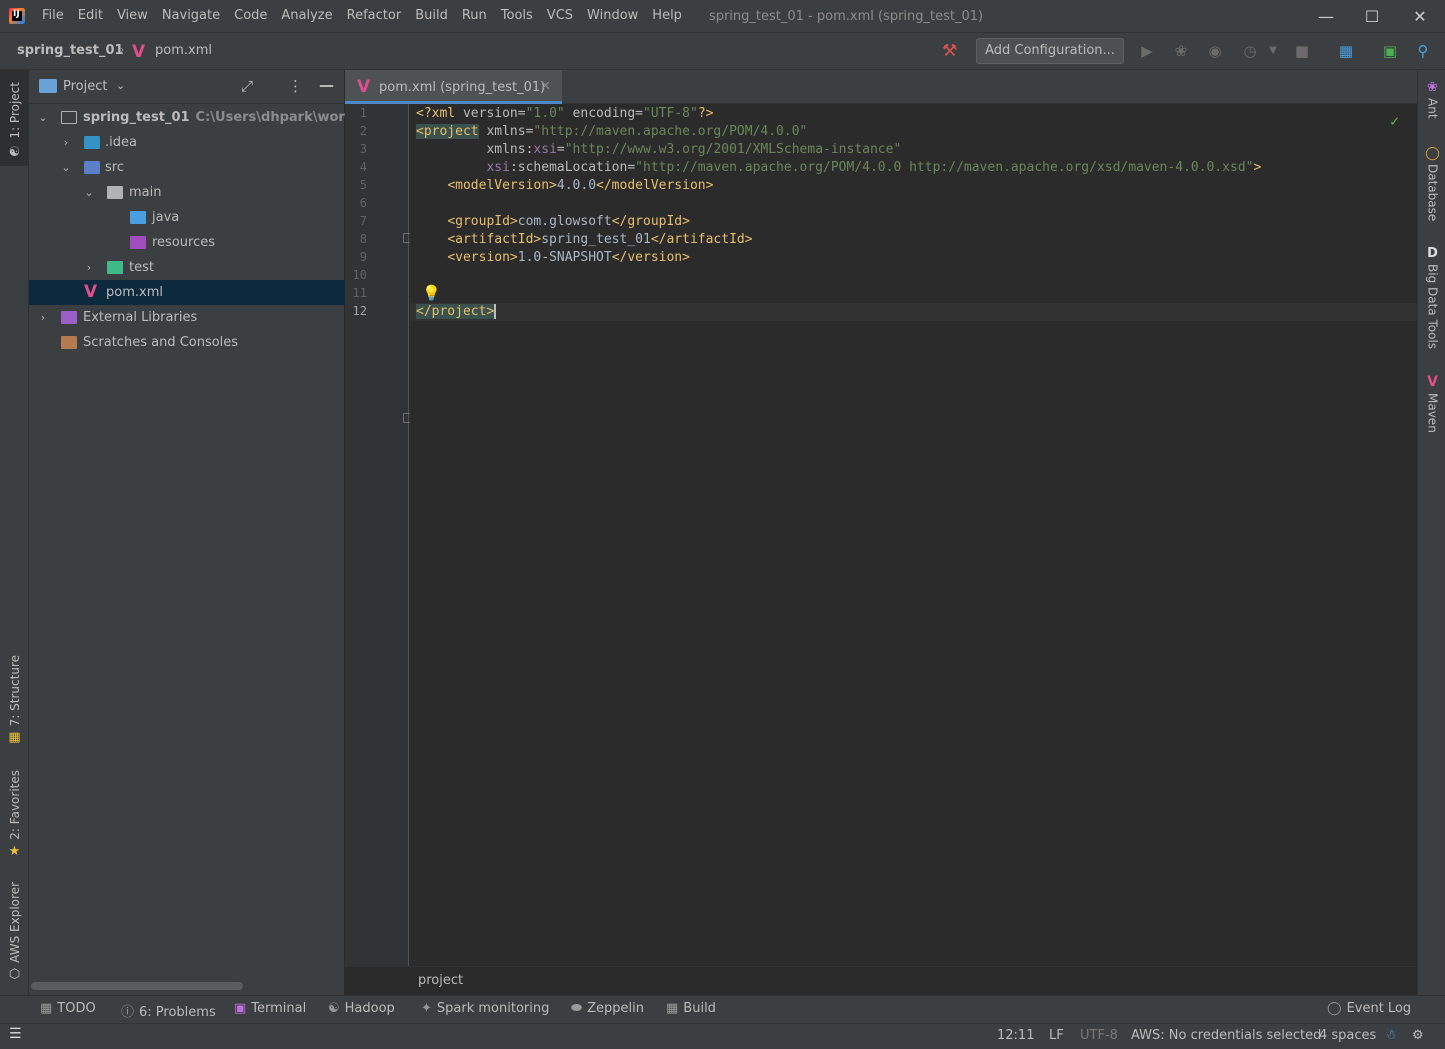 The width and height of the screenshot is (1445, 1049). Describe the element at coordinates (560, 16) in the screenshot. I see `menu-vcs: VCS` at that location.